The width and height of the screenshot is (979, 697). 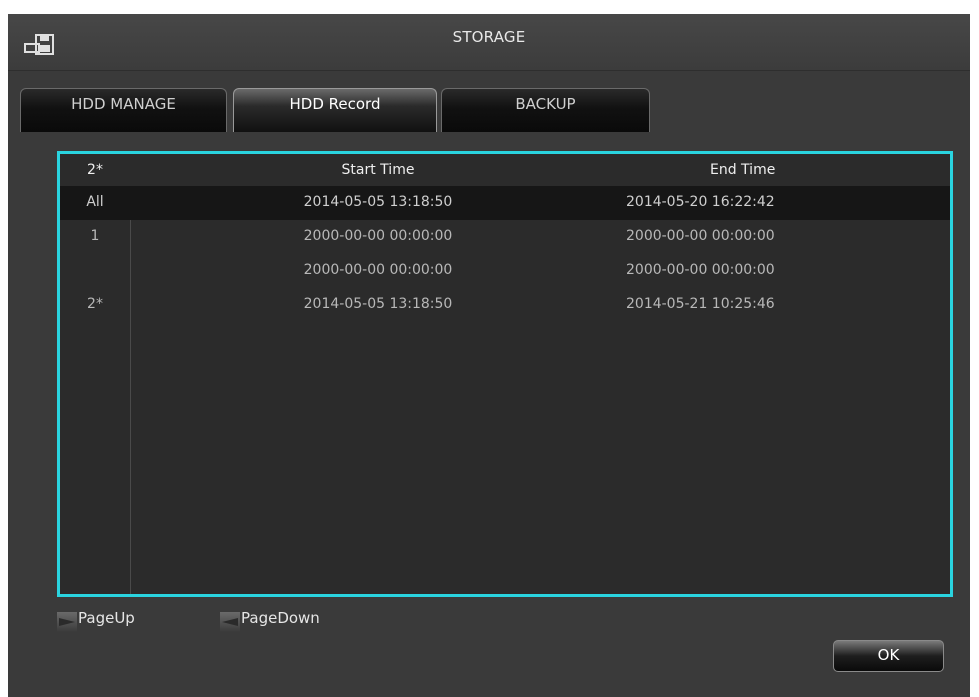 What do you see at coordinates (280, 618) in the screenshot?
I see `page-down-label: PageDown` at bounding box center [280, 618].